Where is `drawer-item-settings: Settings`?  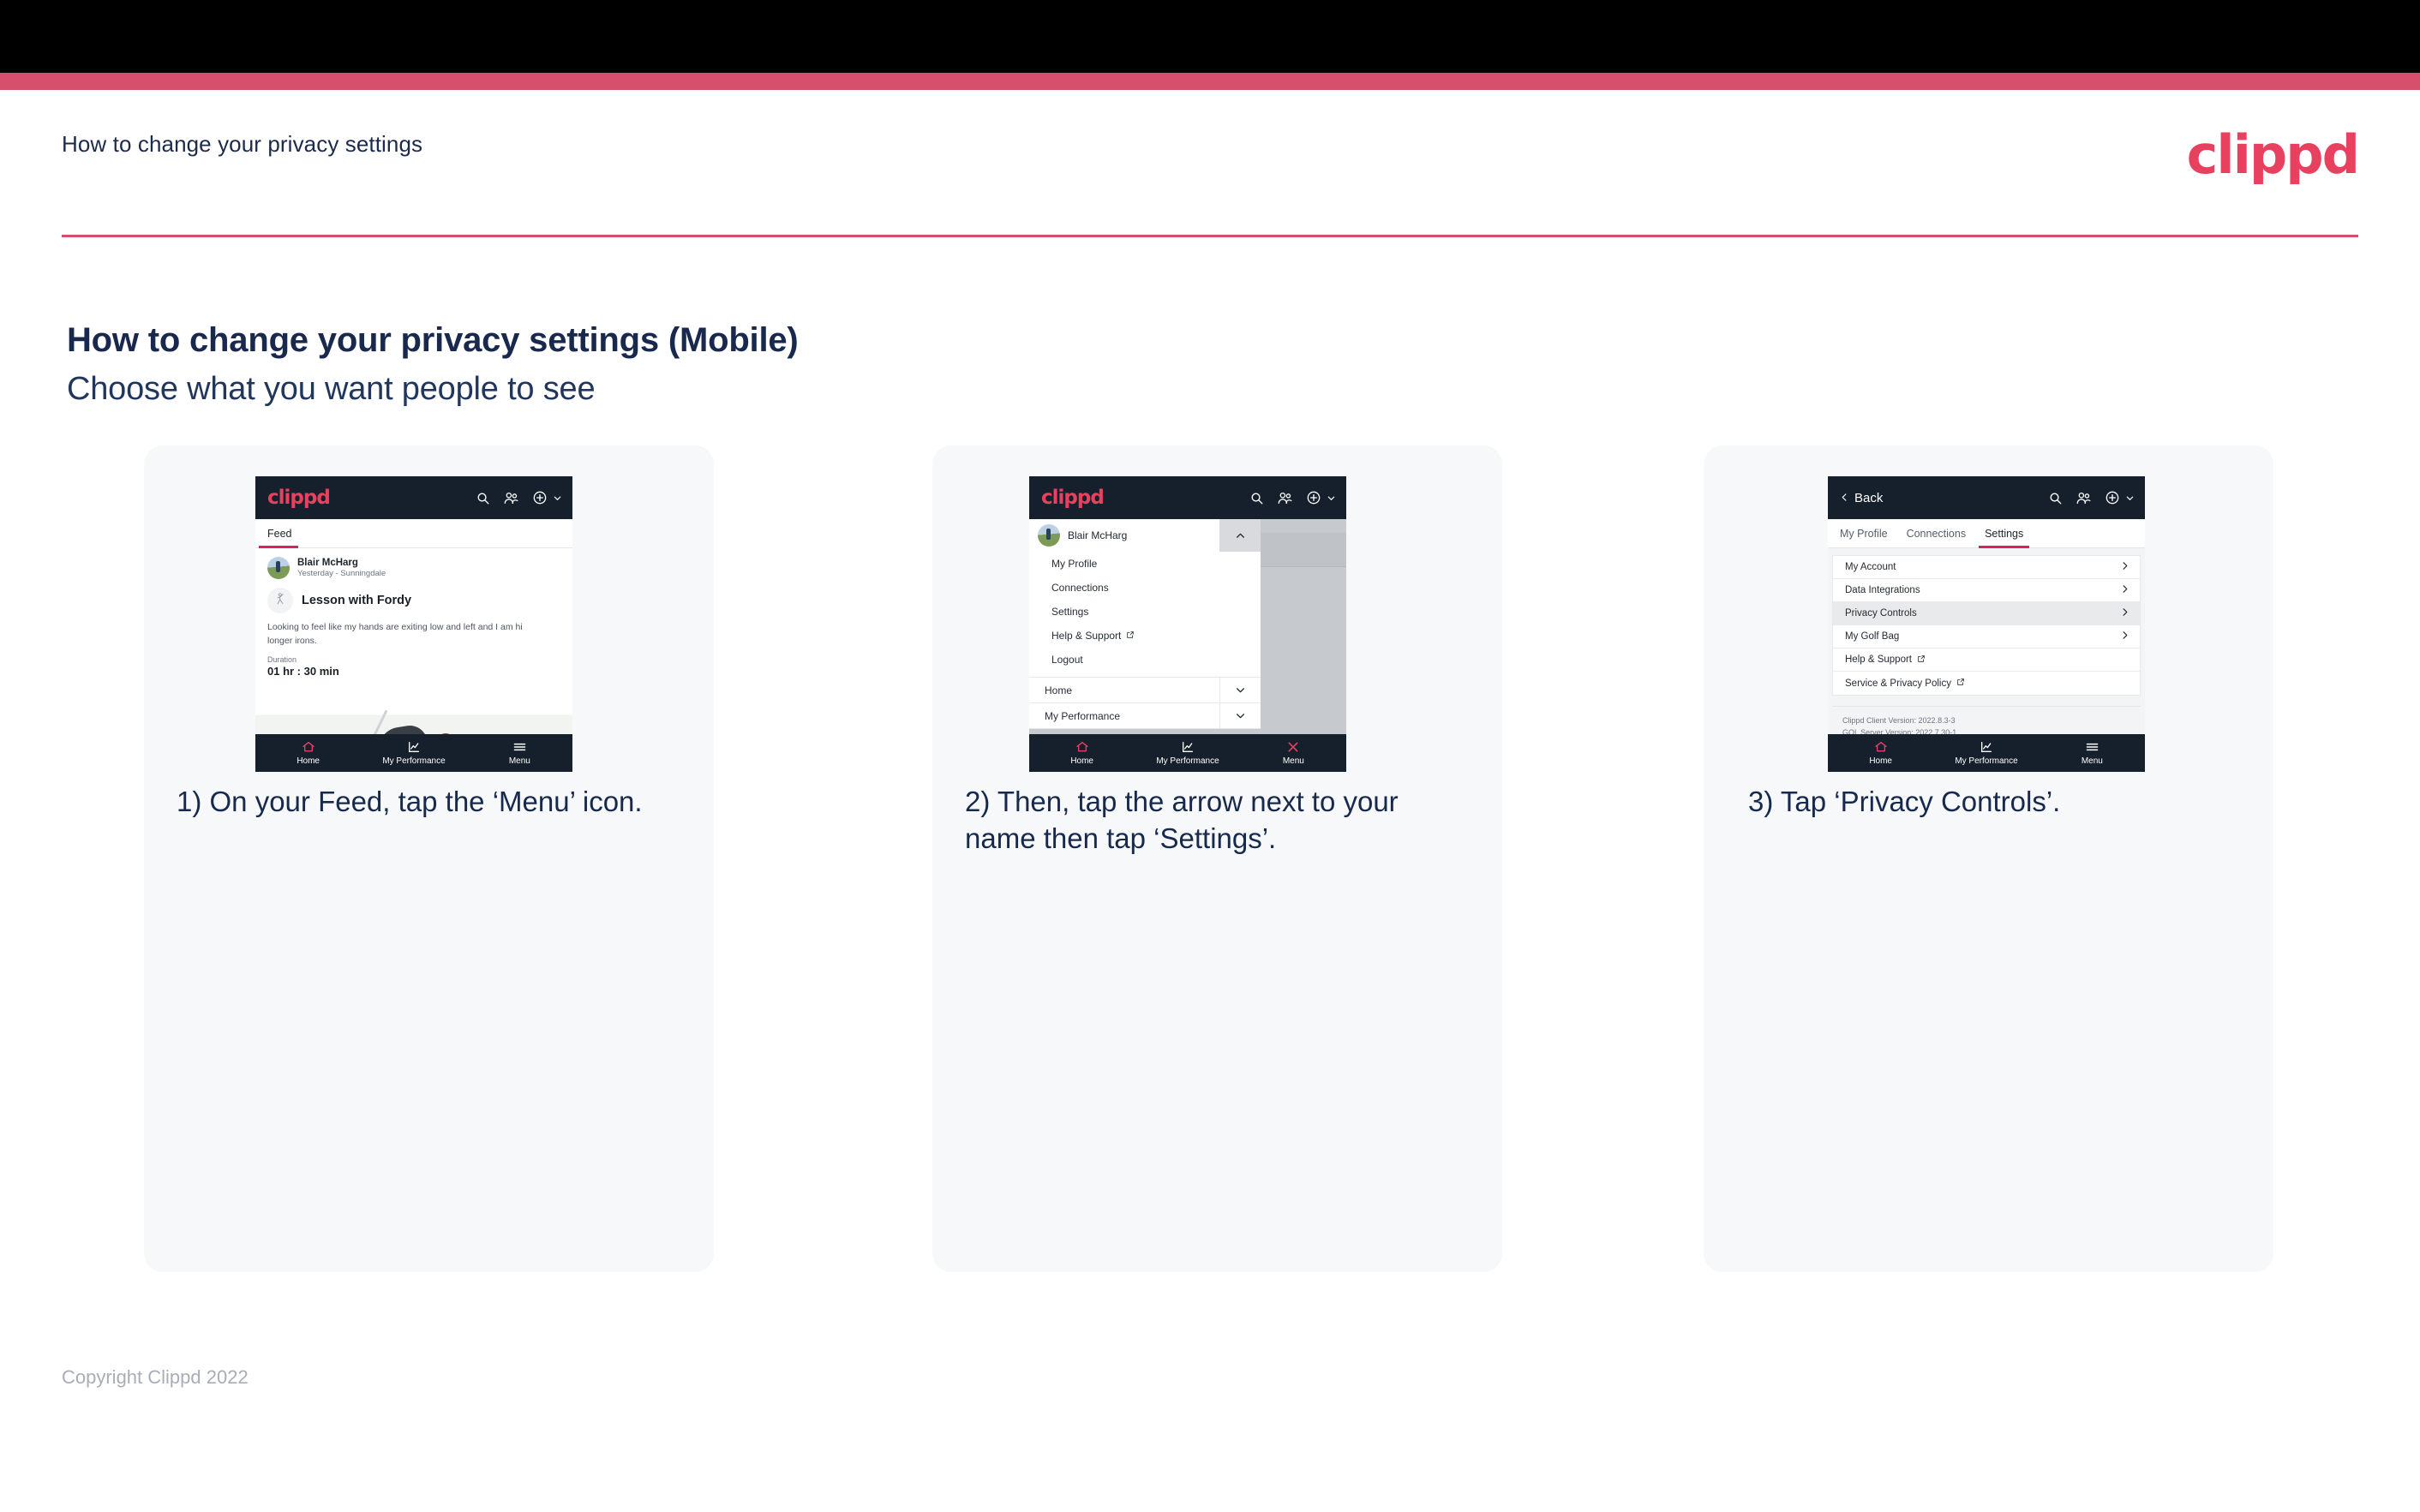 drawer-item-settings: Settings is located at coordinates (1145, 612).